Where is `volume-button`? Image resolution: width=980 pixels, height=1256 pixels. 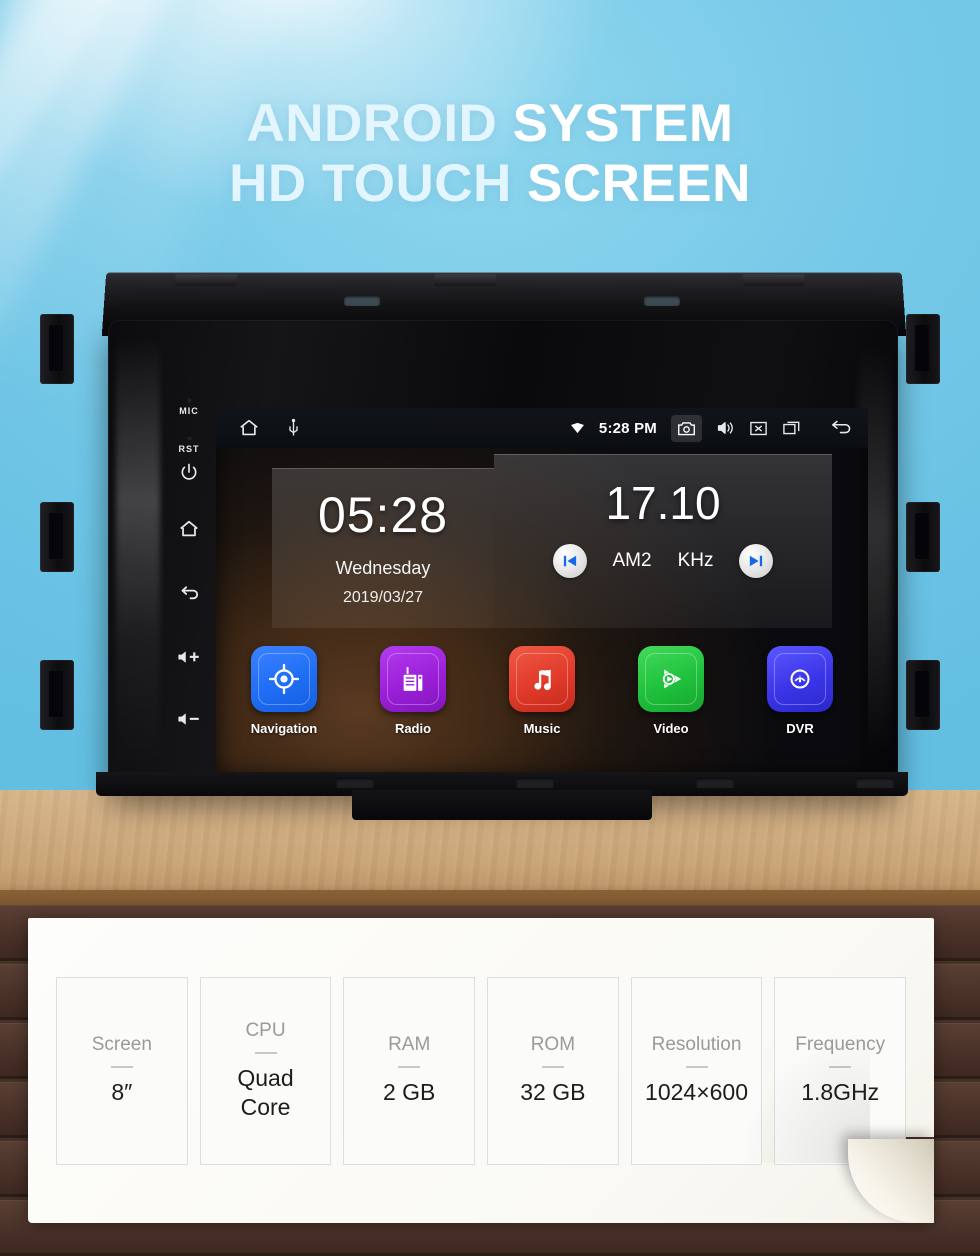
volume-button is located at coordinates (725, 428).